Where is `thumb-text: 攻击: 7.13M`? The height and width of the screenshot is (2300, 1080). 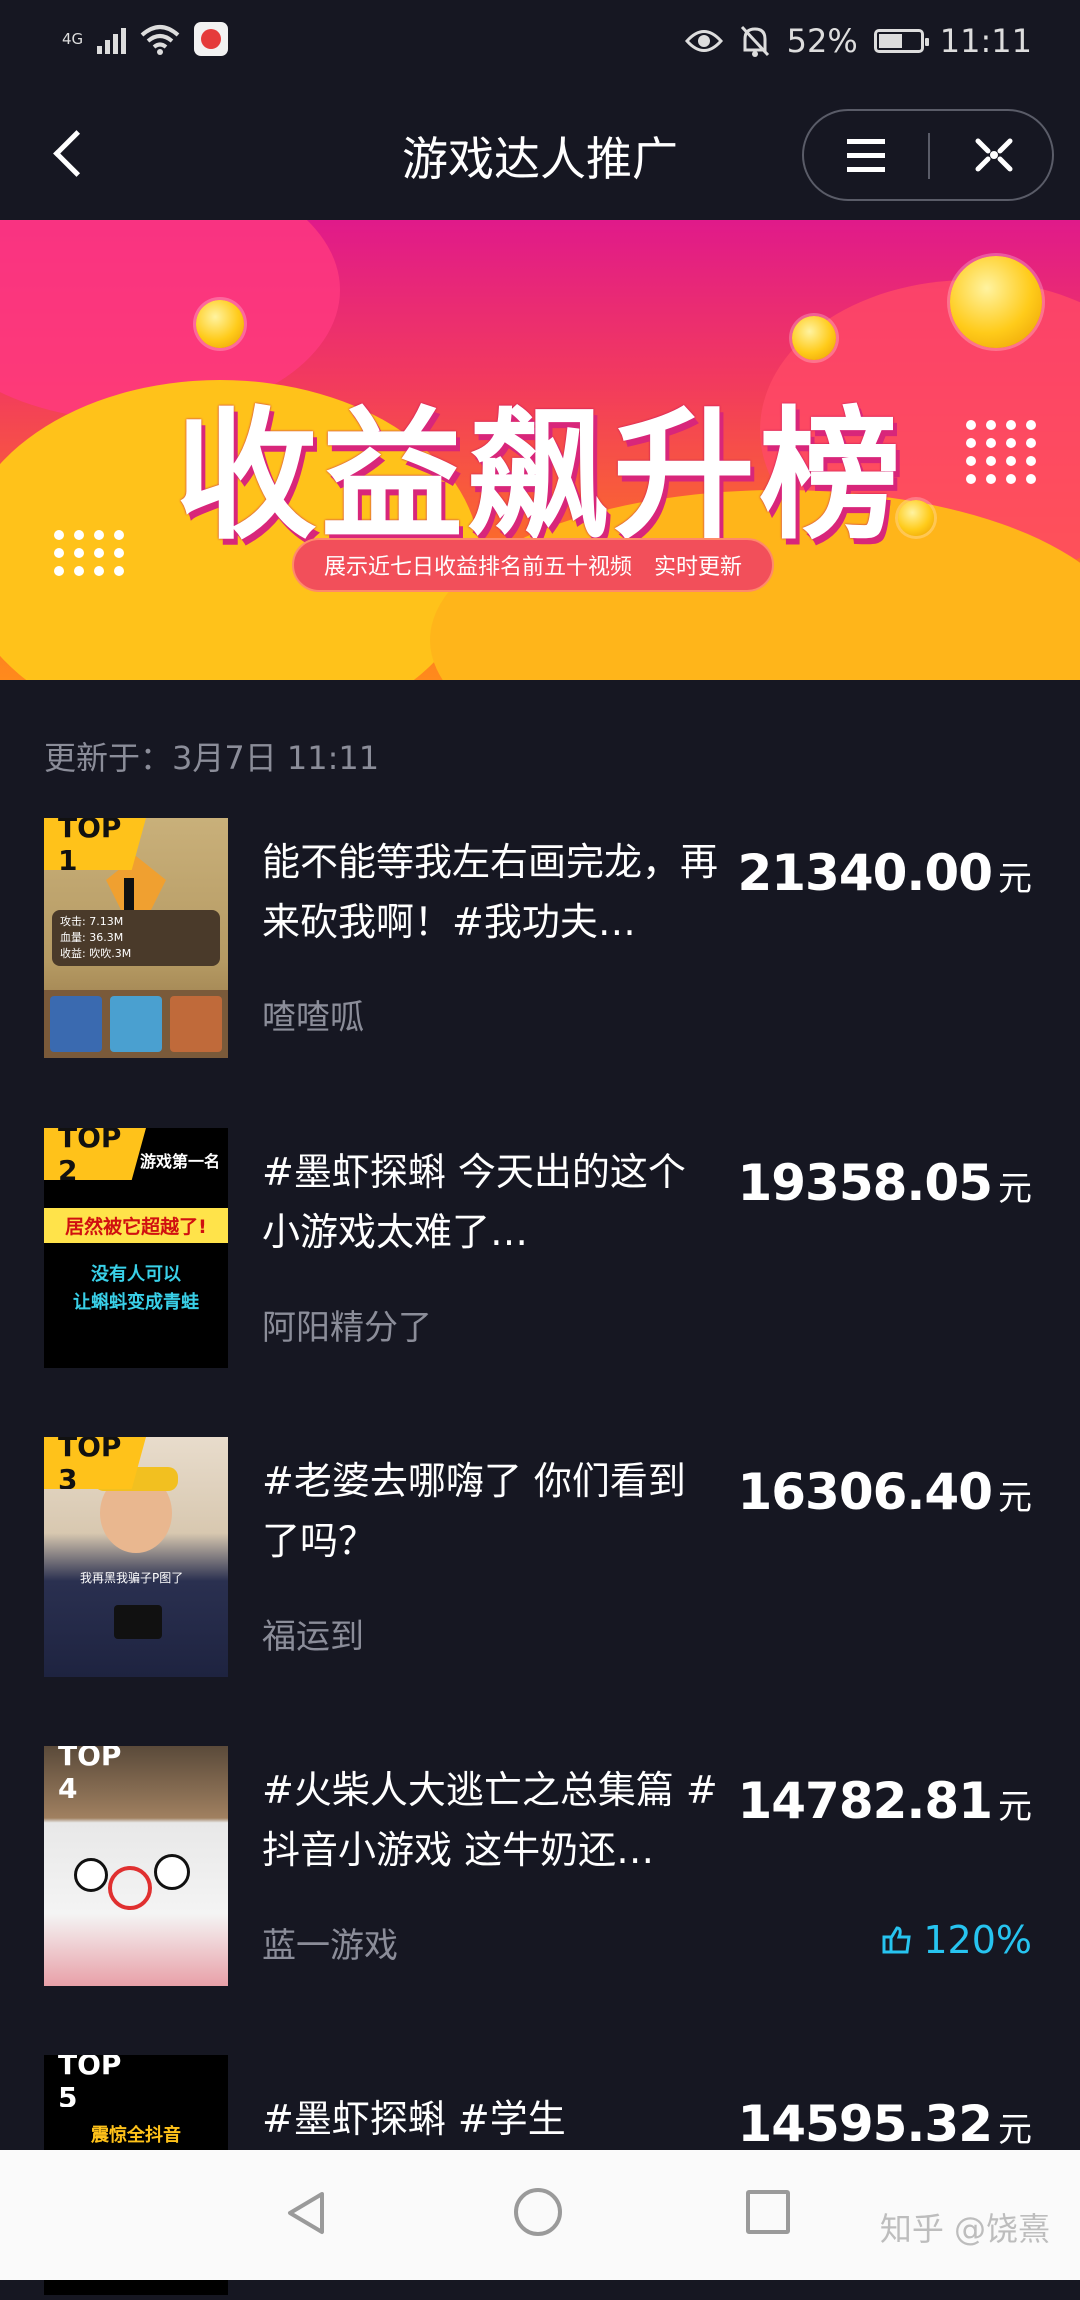 thumb-text: 攻击: 7.13M is located at coordinates (92, 921).